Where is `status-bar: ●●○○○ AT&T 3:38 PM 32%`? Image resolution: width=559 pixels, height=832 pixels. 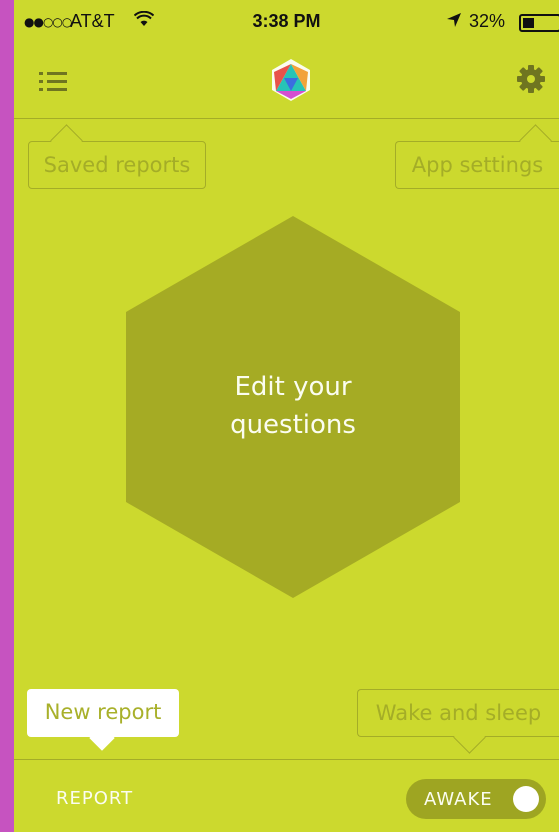 status-bar: ●●○○○ AT&T 3:38 PM 32% is located at coordinates (286, 22).